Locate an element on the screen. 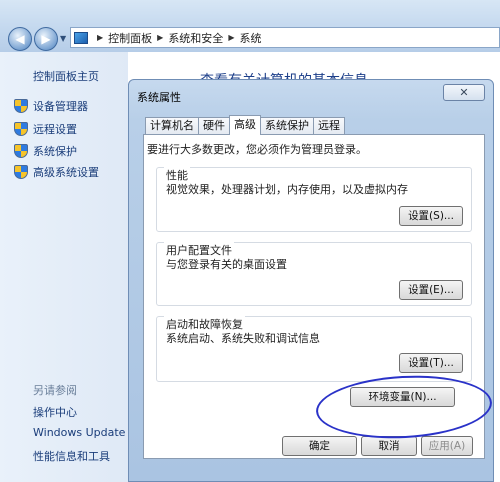 The height and width of the screenshot is (482, 500). tab-advanced: 高级 is located at coordinates (245, 125).